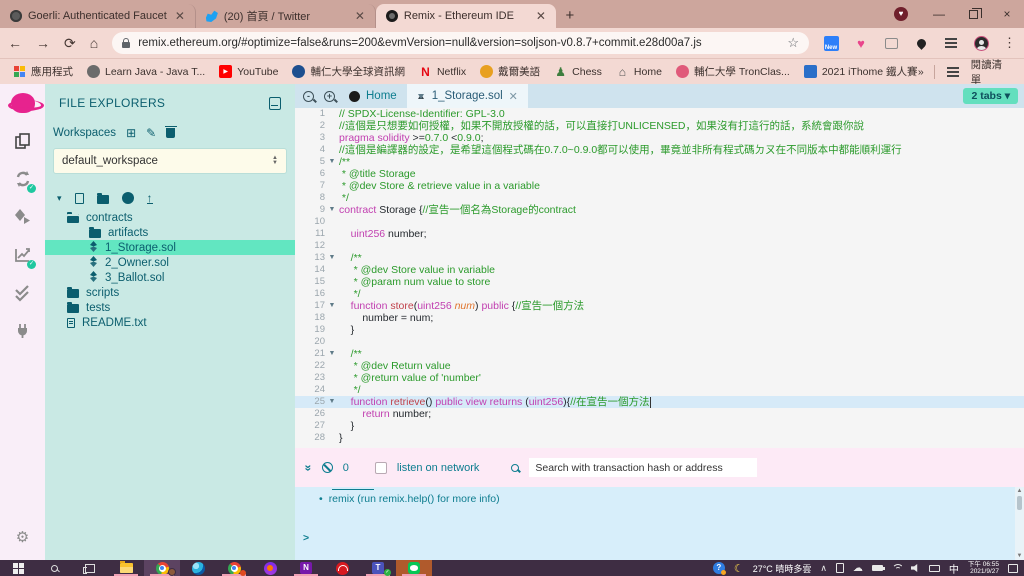 The width and height of the screenshot is (1024, 576). What do you see at coordinates (327, 467) in the screenshot?
I see `clear-console-icon` at bounding box center [327, 467].